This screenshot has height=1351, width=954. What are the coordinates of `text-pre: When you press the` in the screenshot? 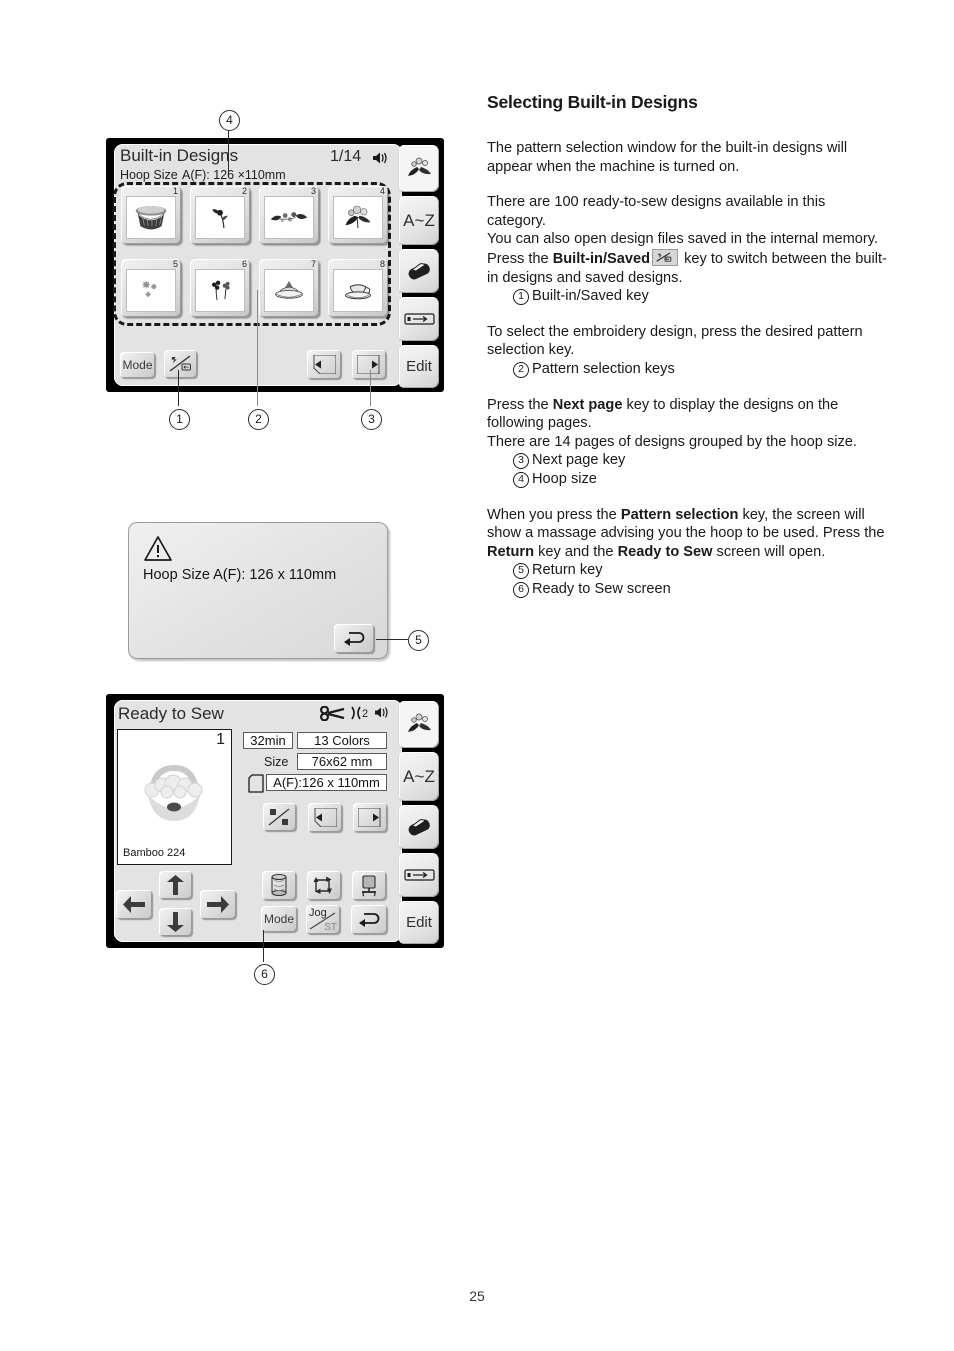 It's located at (554, 514).